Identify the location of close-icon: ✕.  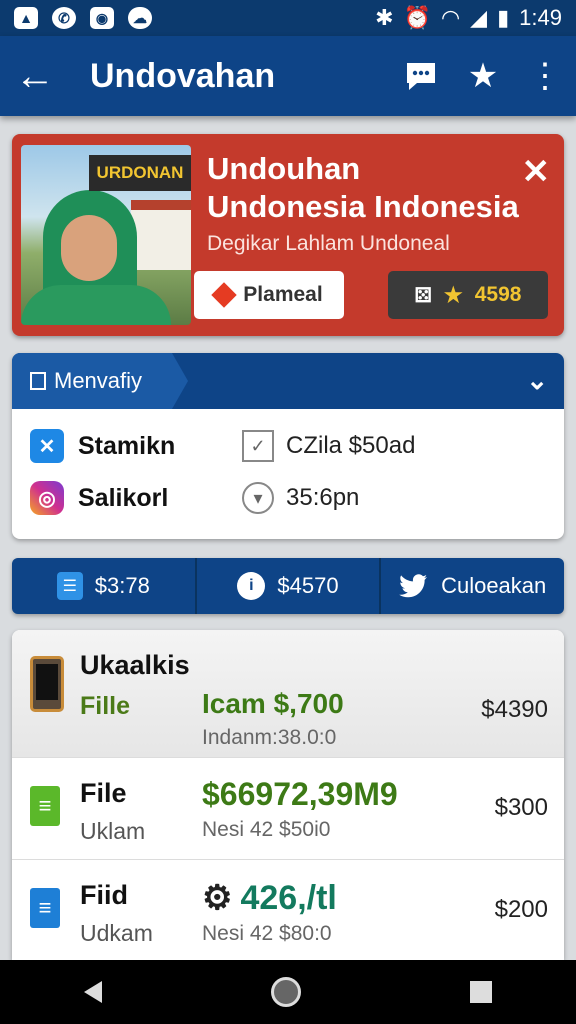
(536, 172).